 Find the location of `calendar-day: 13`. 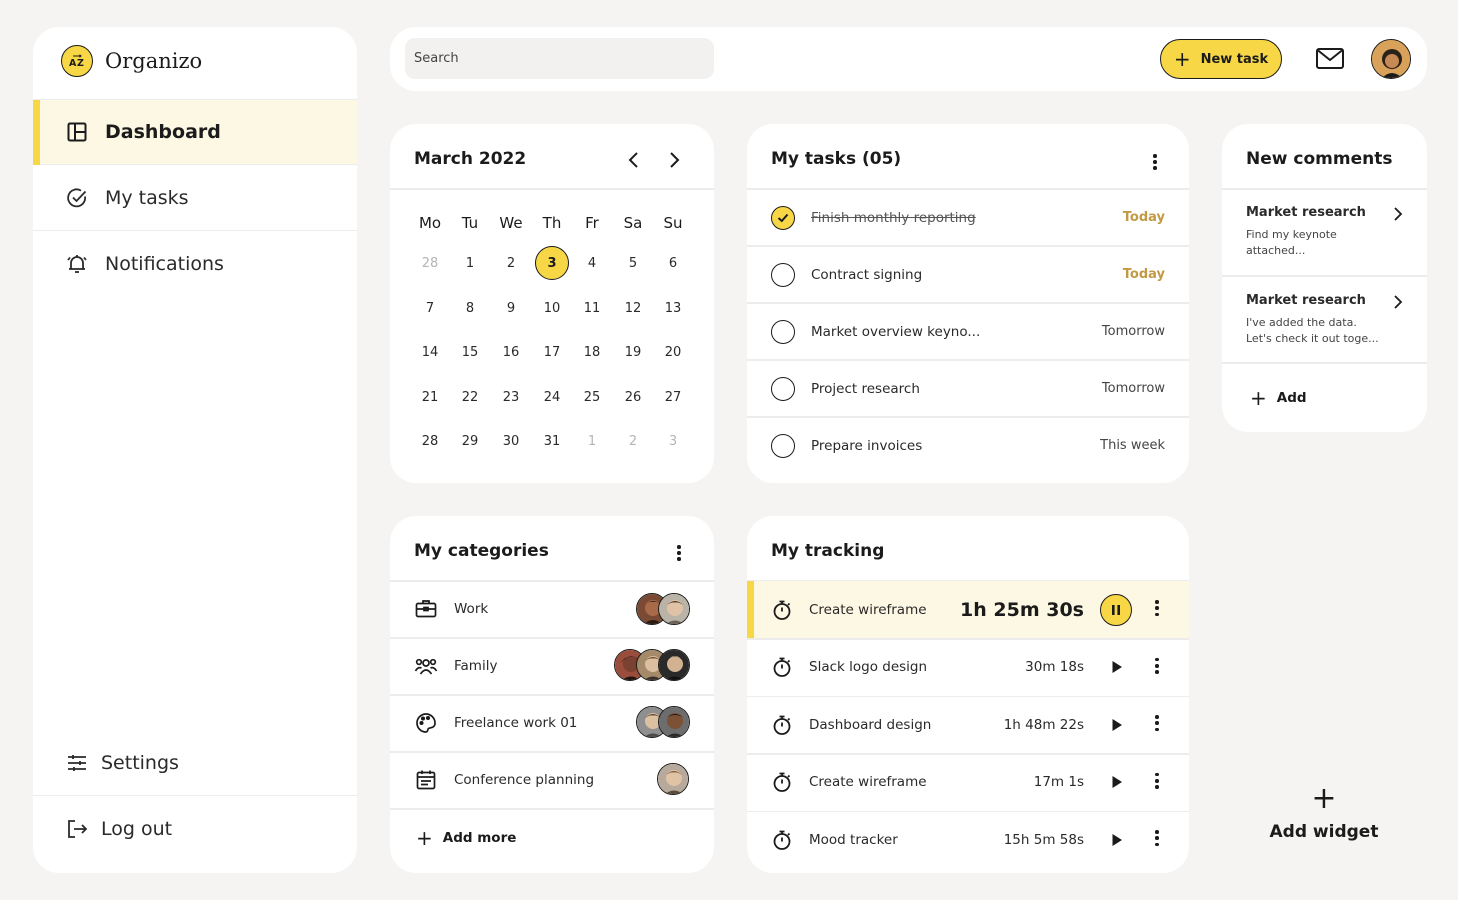

calendar-day: 13 is located at coordinates (673, 308).